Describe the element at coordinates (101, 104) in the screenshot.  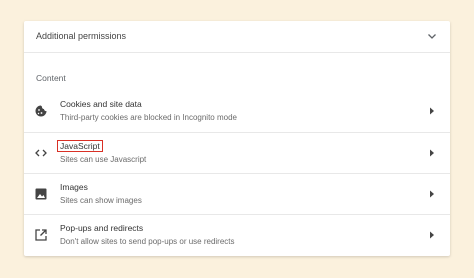
I see `row-title: Cookies and site data` at that location.